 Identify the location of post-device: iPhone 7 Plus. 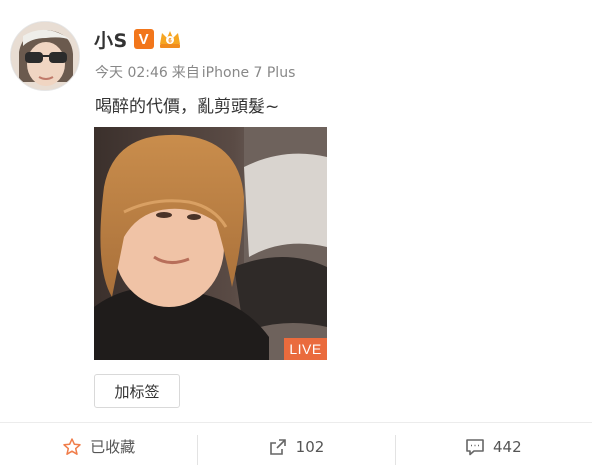
(249, 73).